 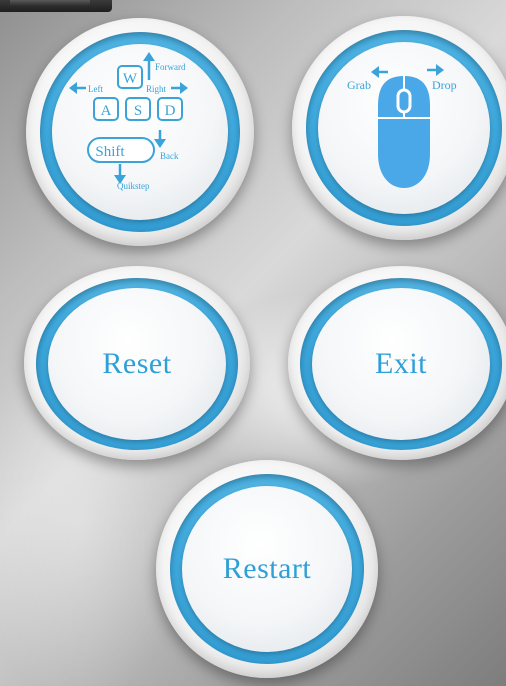 I want to click on reset-label: Reset, so click(x=137, y=363).